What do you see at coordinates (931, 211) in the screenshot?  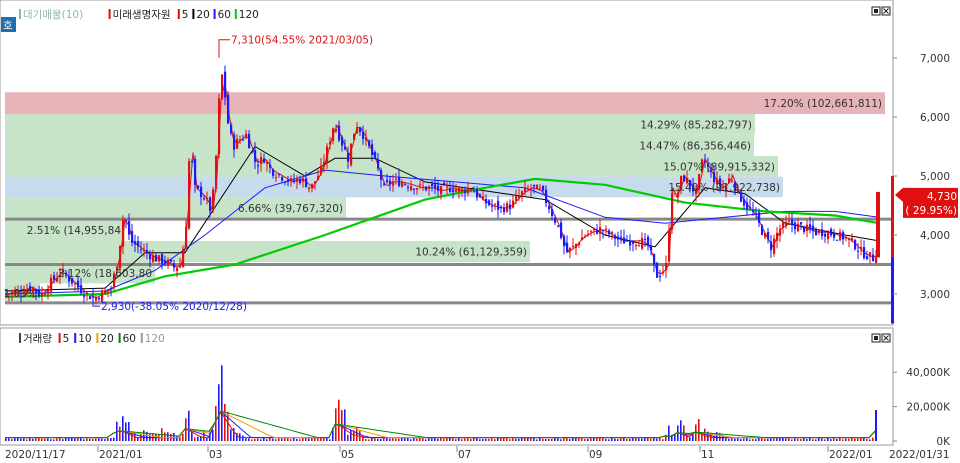 I see `current-change-label: ( 29.95%)` at bounding box center [931, 211].